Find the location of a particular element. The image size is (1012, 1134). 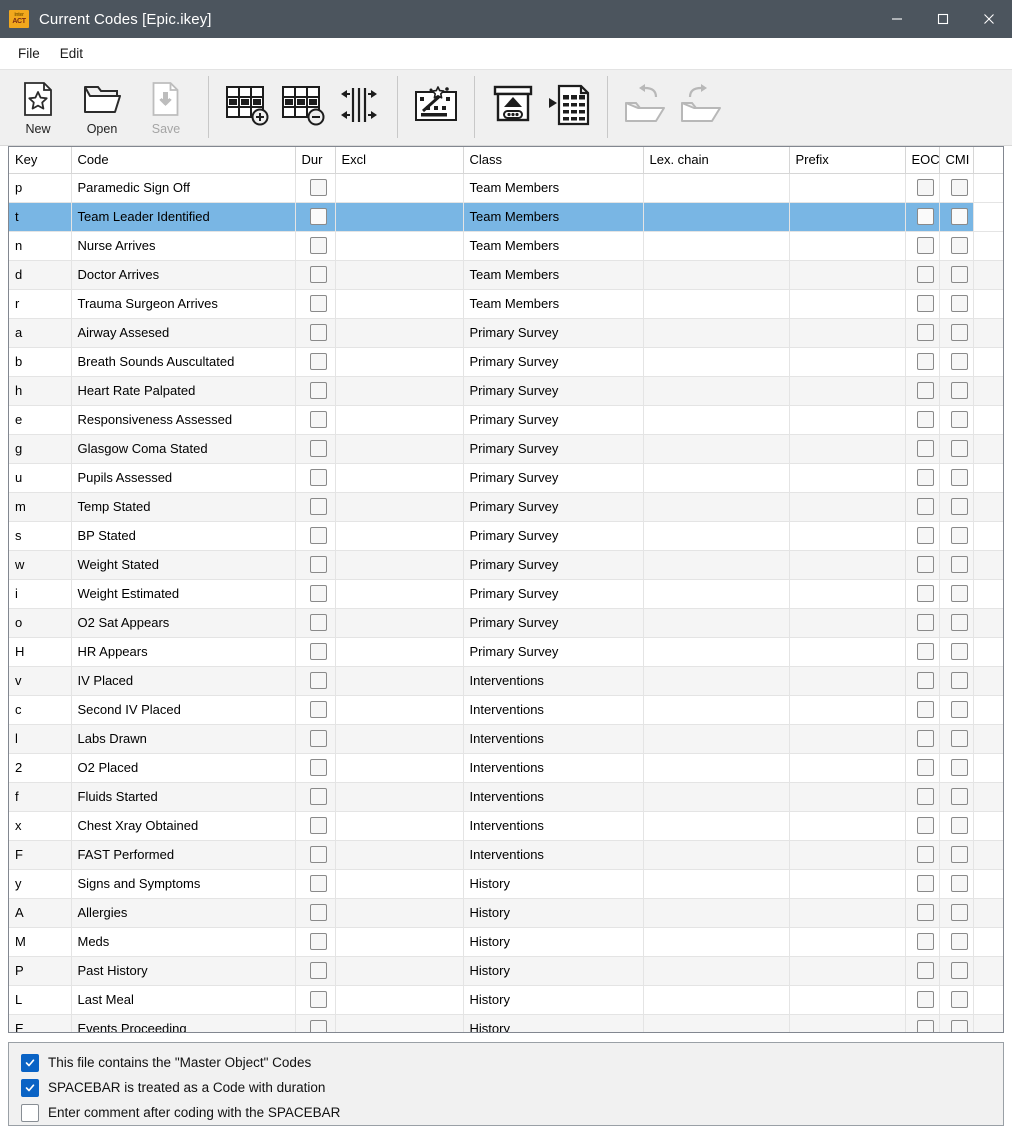

table-row: a Airway Assesed Primary Survey is located at coordinates (506, 333).